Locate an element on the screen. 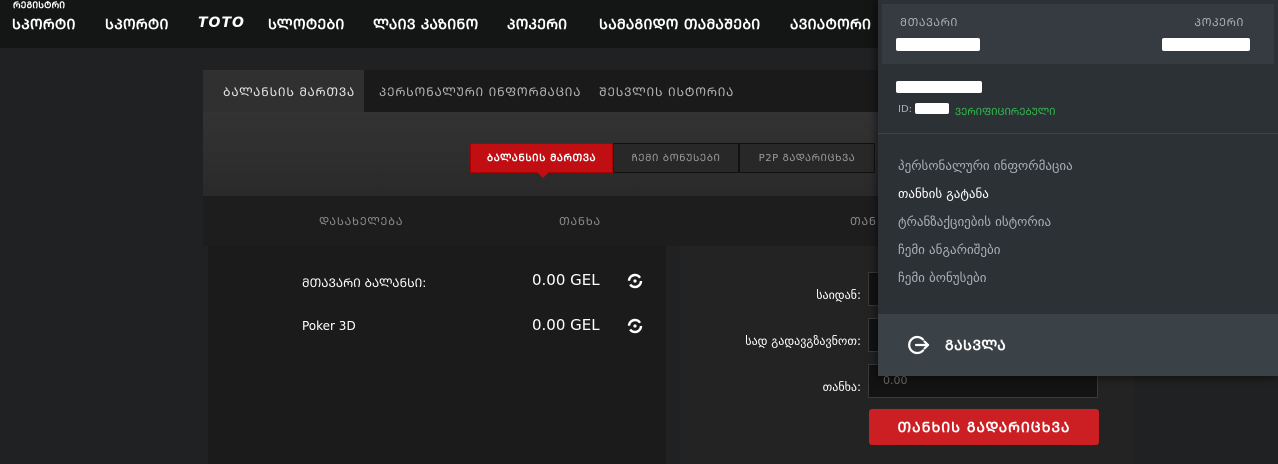 This screenshot has height=464, width=1278. register-link: ᲠᲔᲒᲘᲡᲢᲠᲘ is located at coordinates (39, 5).